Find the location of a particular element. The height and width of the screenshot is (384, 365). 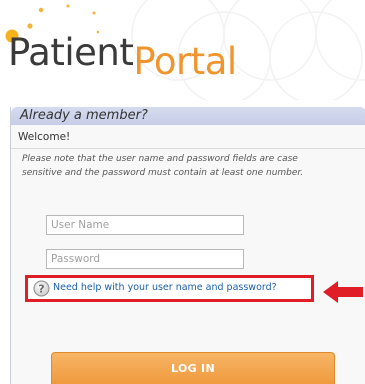

logo-portal: Portal is located at coordinates (185, 61).